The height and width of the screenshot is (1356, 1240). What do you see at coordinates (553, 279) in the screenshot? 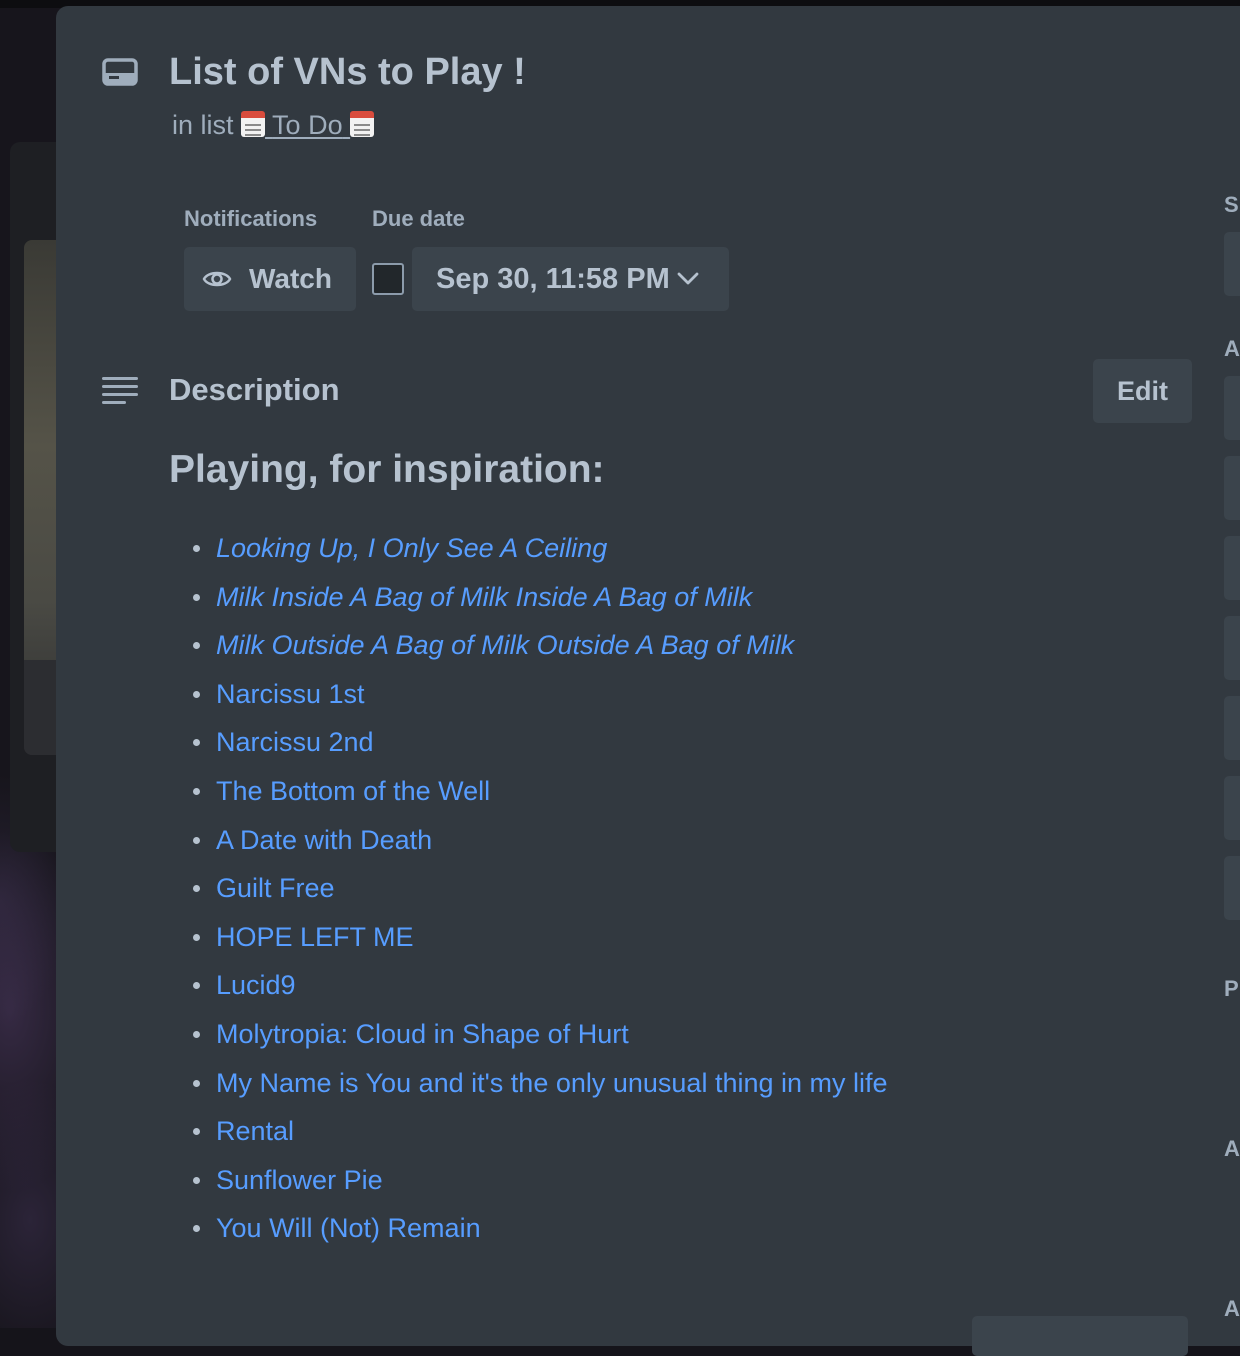
I see `due-date-value: Sep 30, 11:58 PM` at bounding box center [553, 279].